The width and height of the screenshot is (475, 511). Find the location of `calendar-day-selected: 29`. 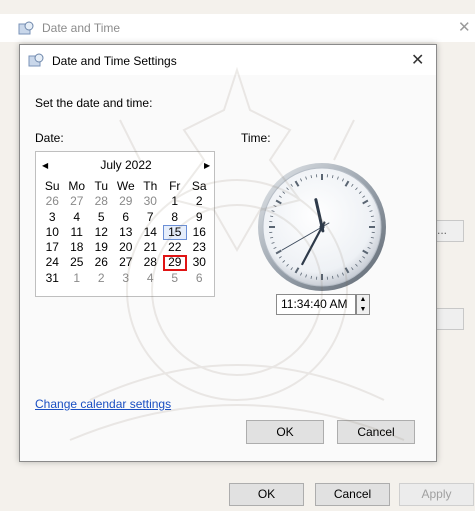

calendar-day-selected: 29 is located at coordinates (174, 263).